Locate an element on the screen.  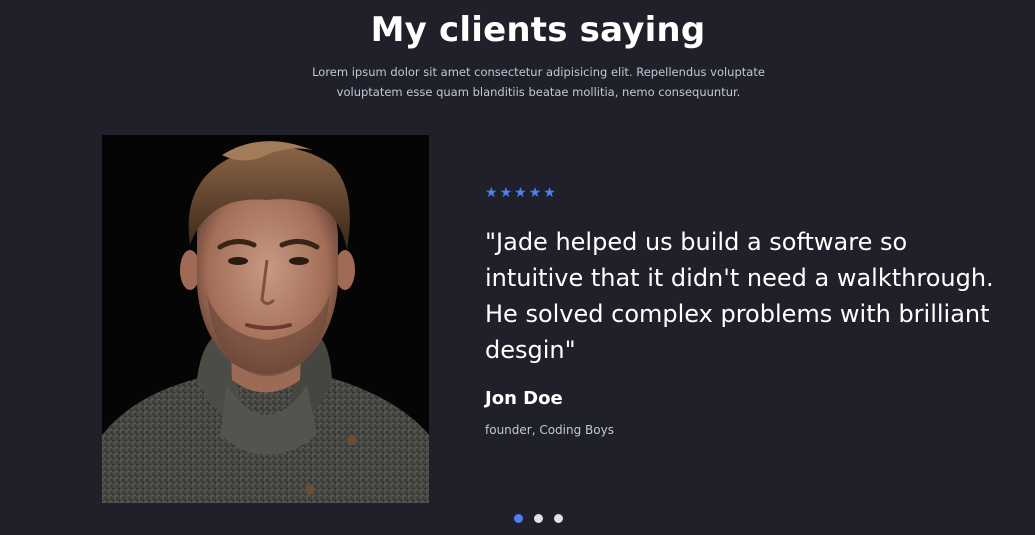
client-role: founder, Coding Boys is located at coordinates (549, 430).